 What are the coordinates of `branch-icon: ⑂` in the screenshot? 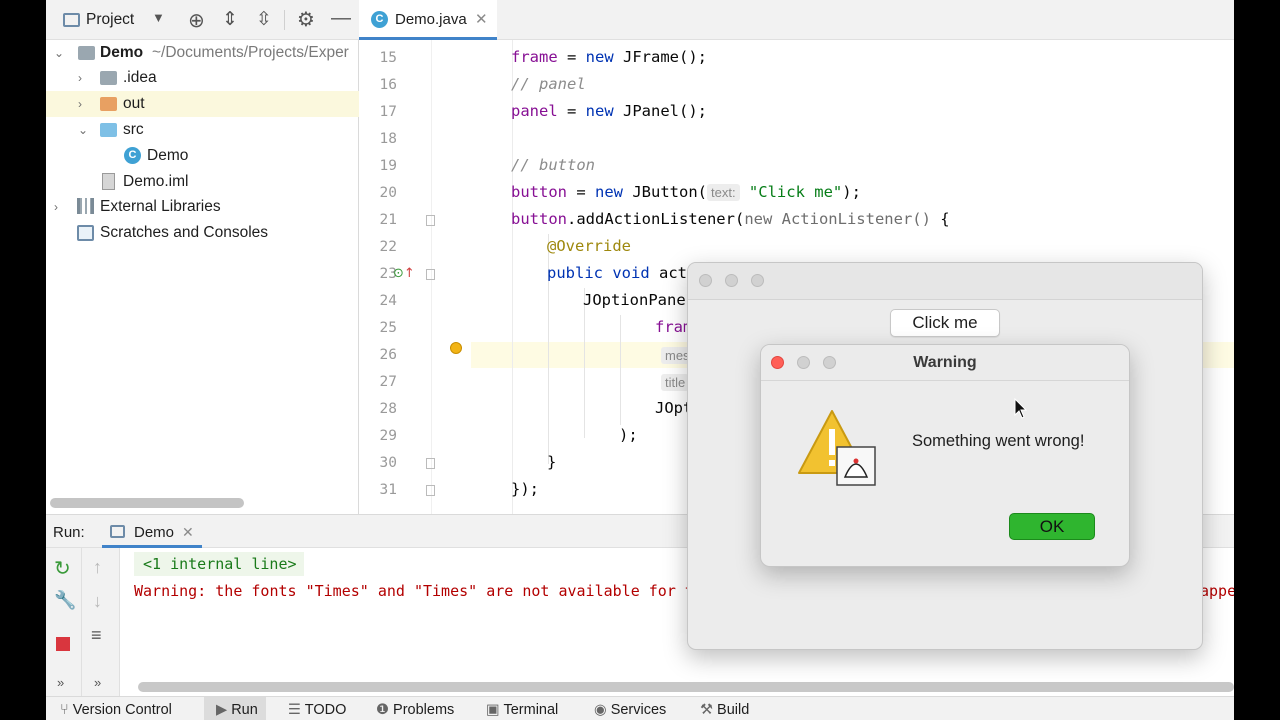 It's located at (64, 710).